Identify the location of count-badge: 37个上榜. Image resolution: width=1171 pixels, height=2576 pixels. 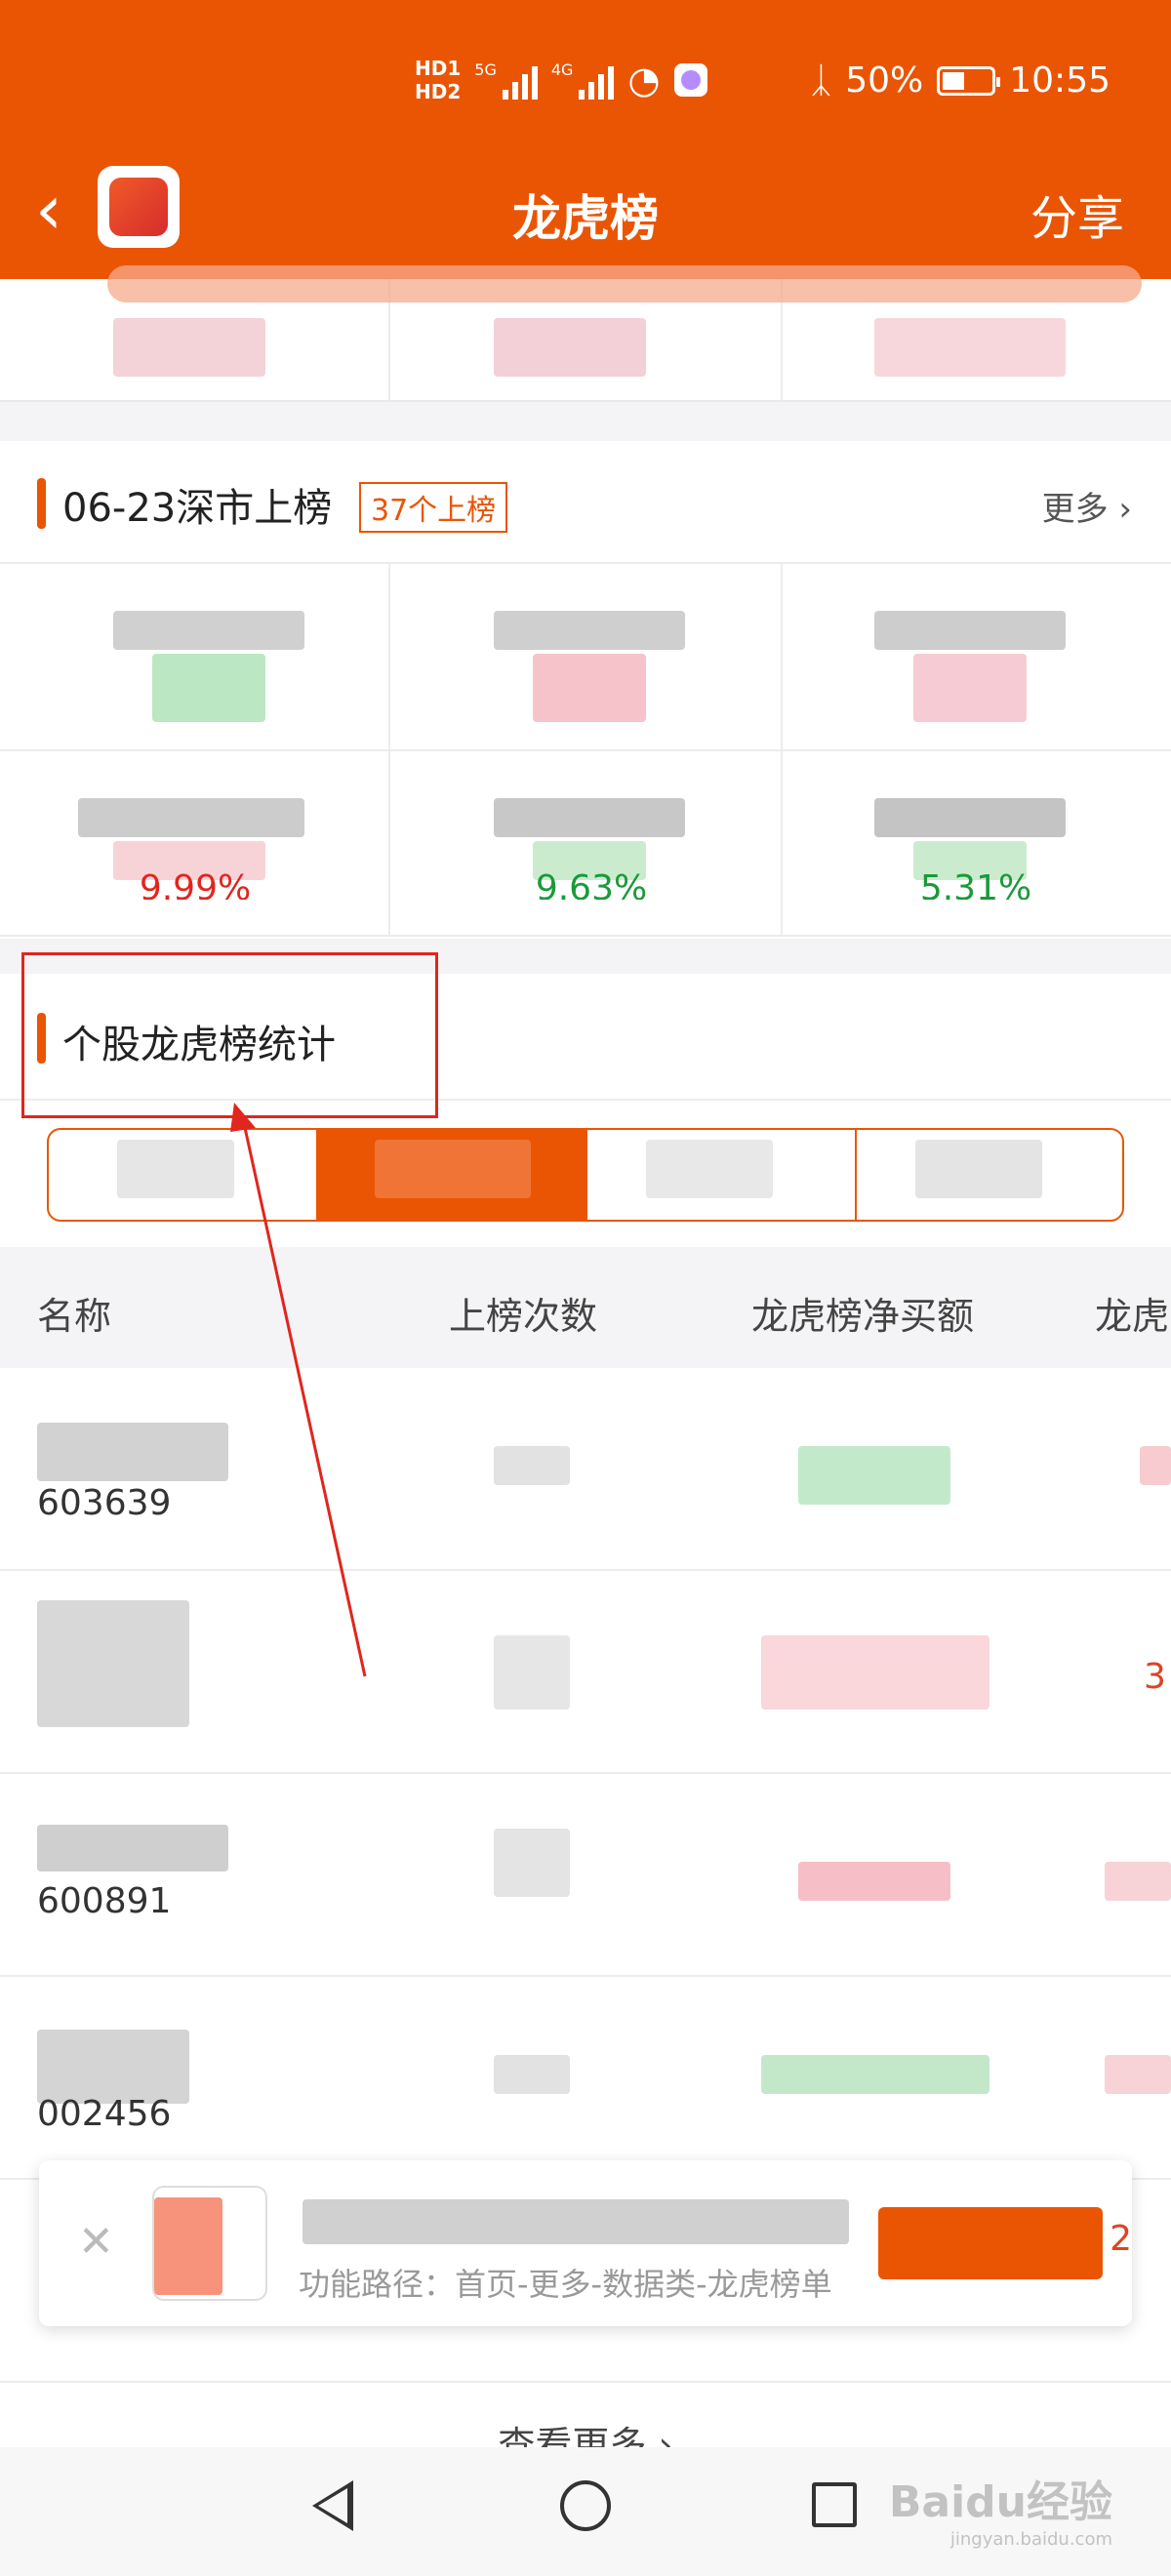
(433, 508).